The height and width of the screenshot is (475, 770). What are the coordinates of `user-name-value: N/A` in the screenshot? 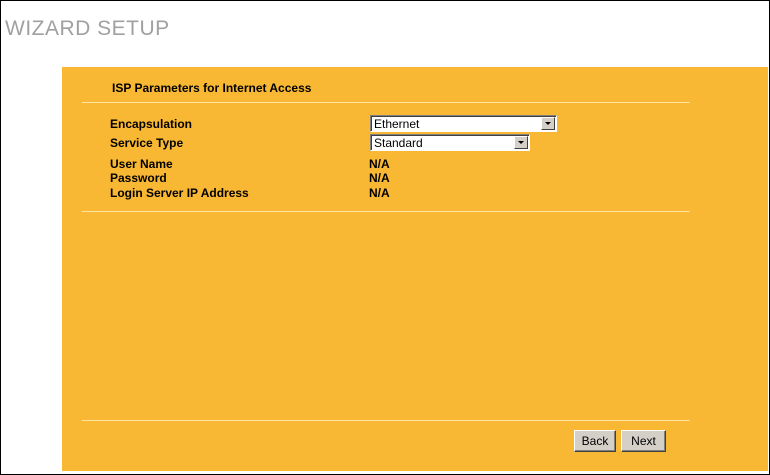 It's located at (379, 164).